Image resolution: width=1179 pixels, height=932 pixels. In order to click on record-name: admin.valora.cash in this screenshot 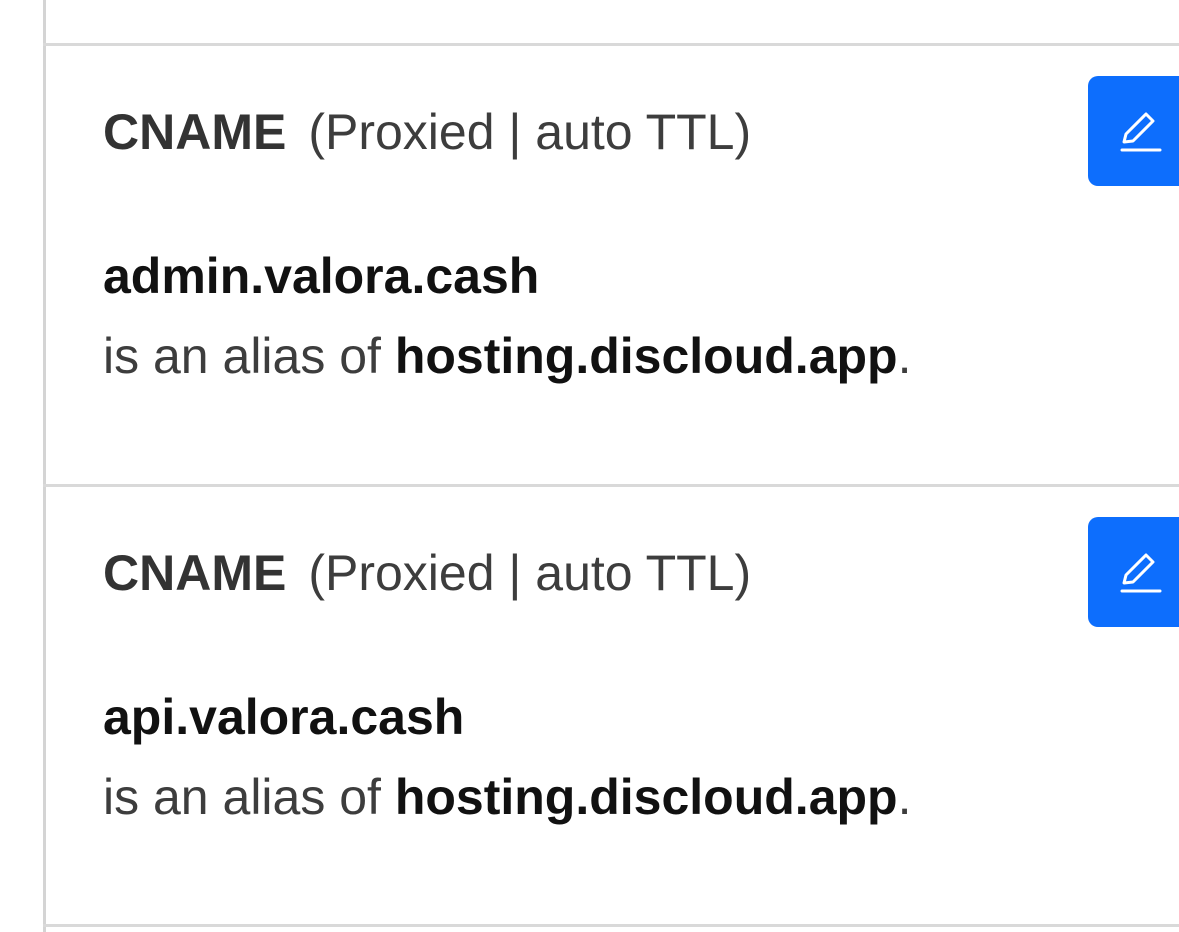, I will do `click(321, 276)`.